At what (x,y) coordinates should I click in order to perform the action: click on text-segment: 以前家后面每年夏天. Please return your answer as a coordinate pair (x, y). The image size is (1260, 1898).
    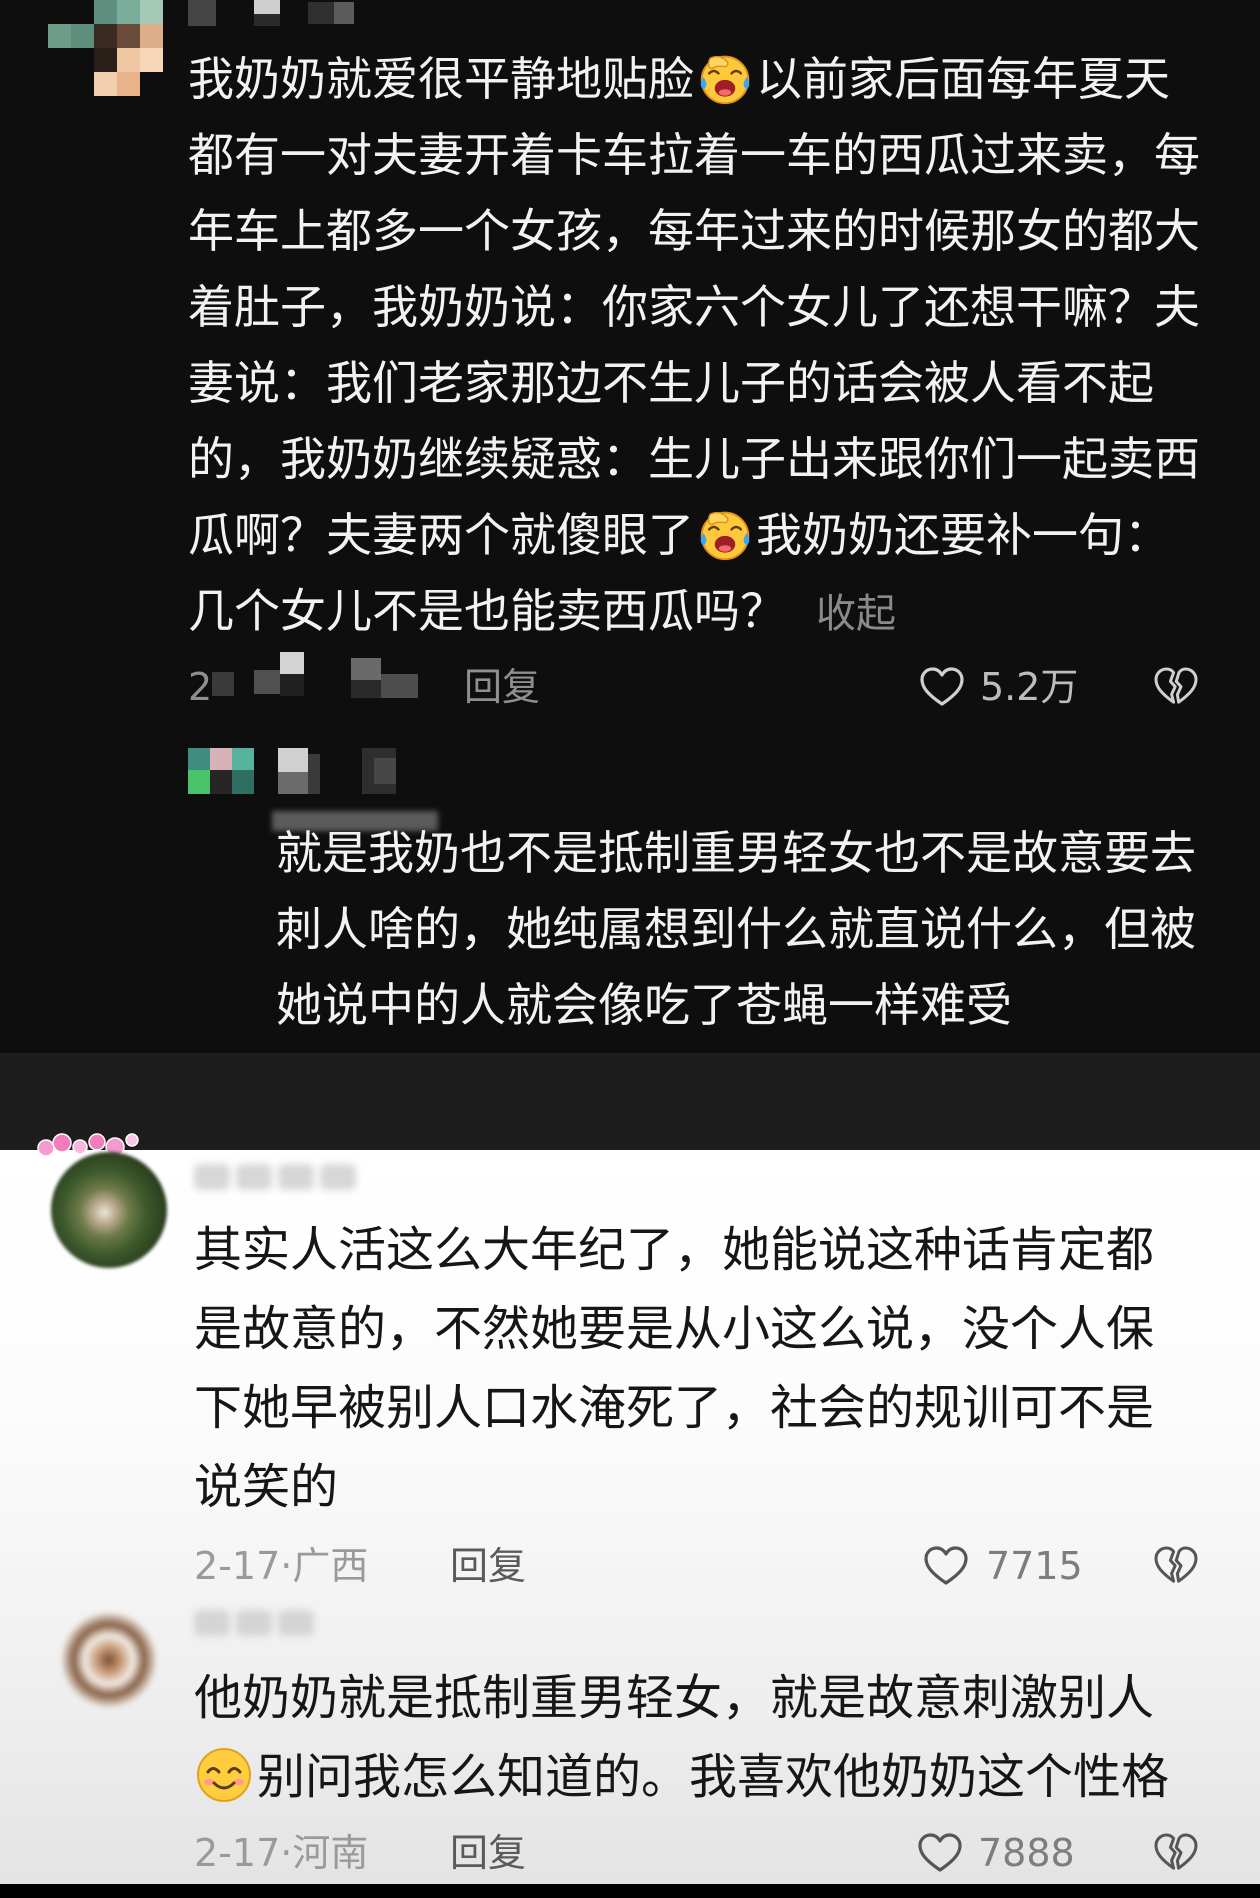
    Looking at the image, I should click on (963, 79).